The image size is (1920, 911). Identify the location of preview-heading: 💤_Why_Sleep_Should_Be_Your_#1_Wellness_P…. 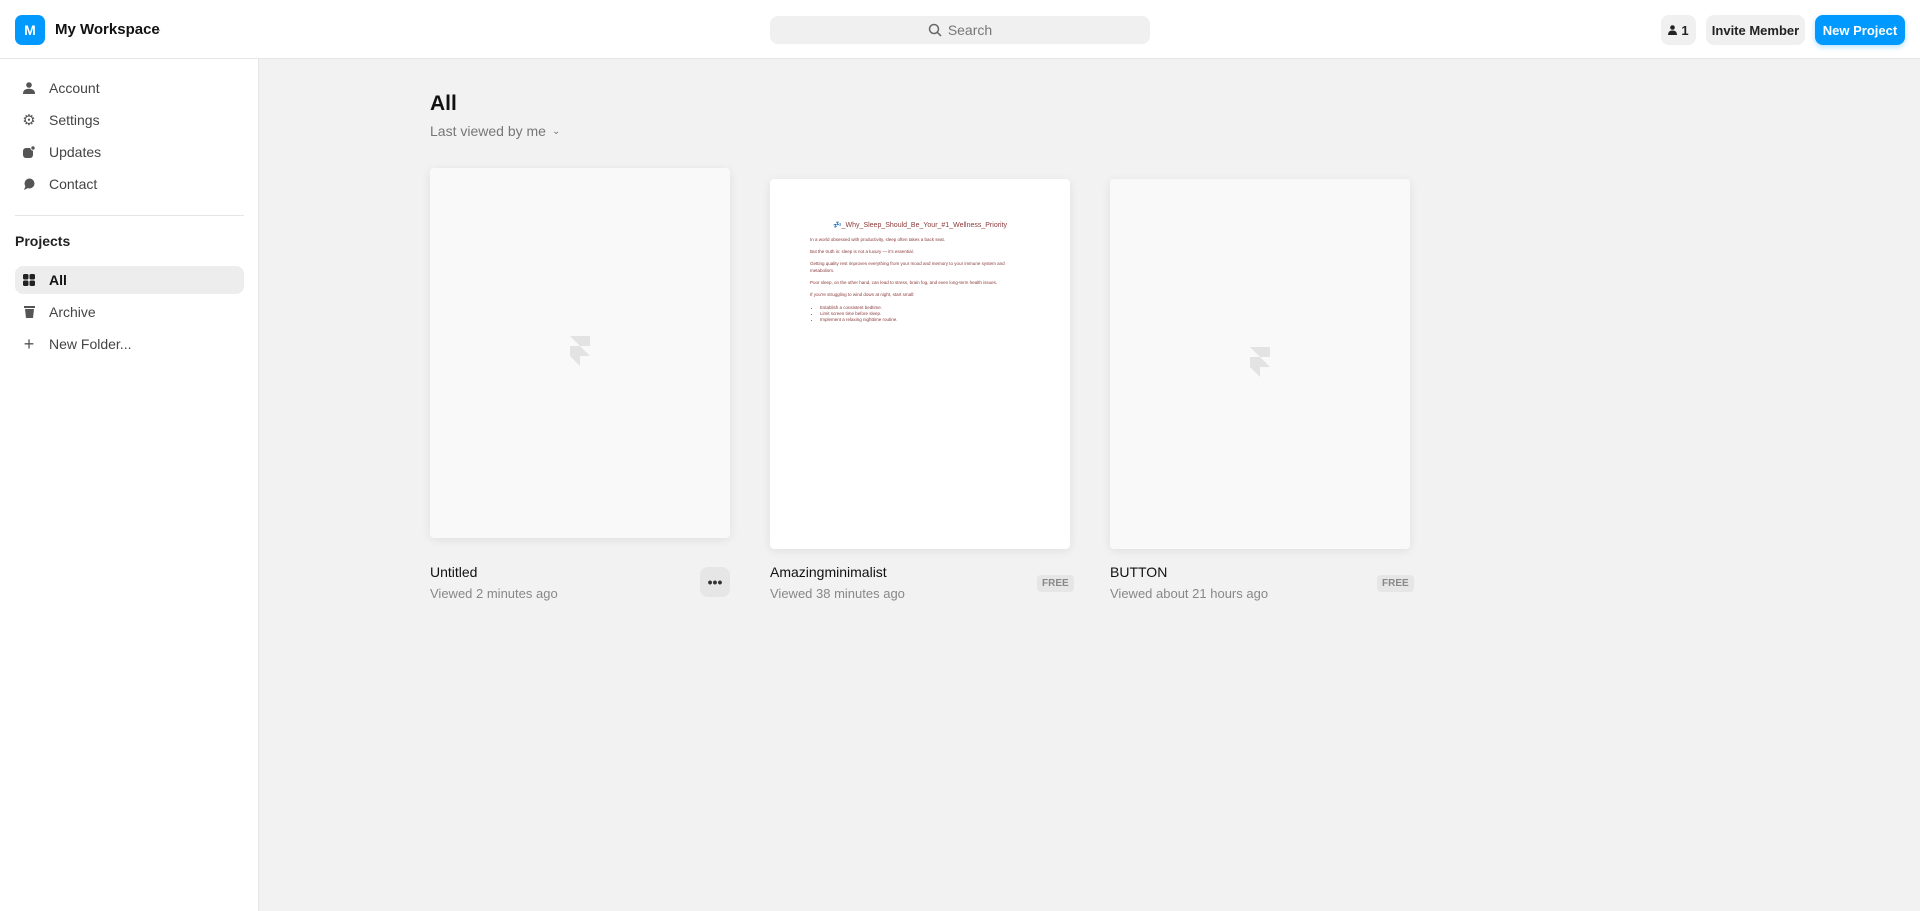
(920, 225).